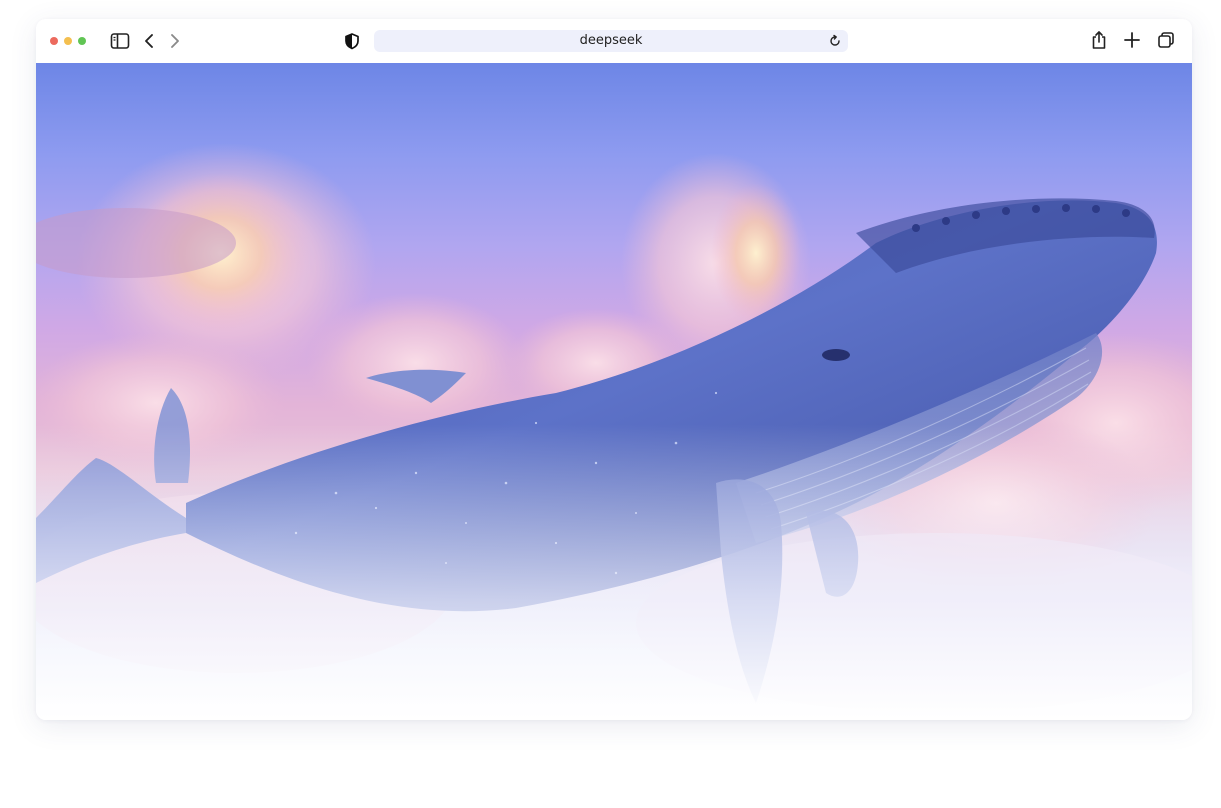 The width and height of the screenshot is (1221, 808). I want to click on share-icon, so click(1099, 40).